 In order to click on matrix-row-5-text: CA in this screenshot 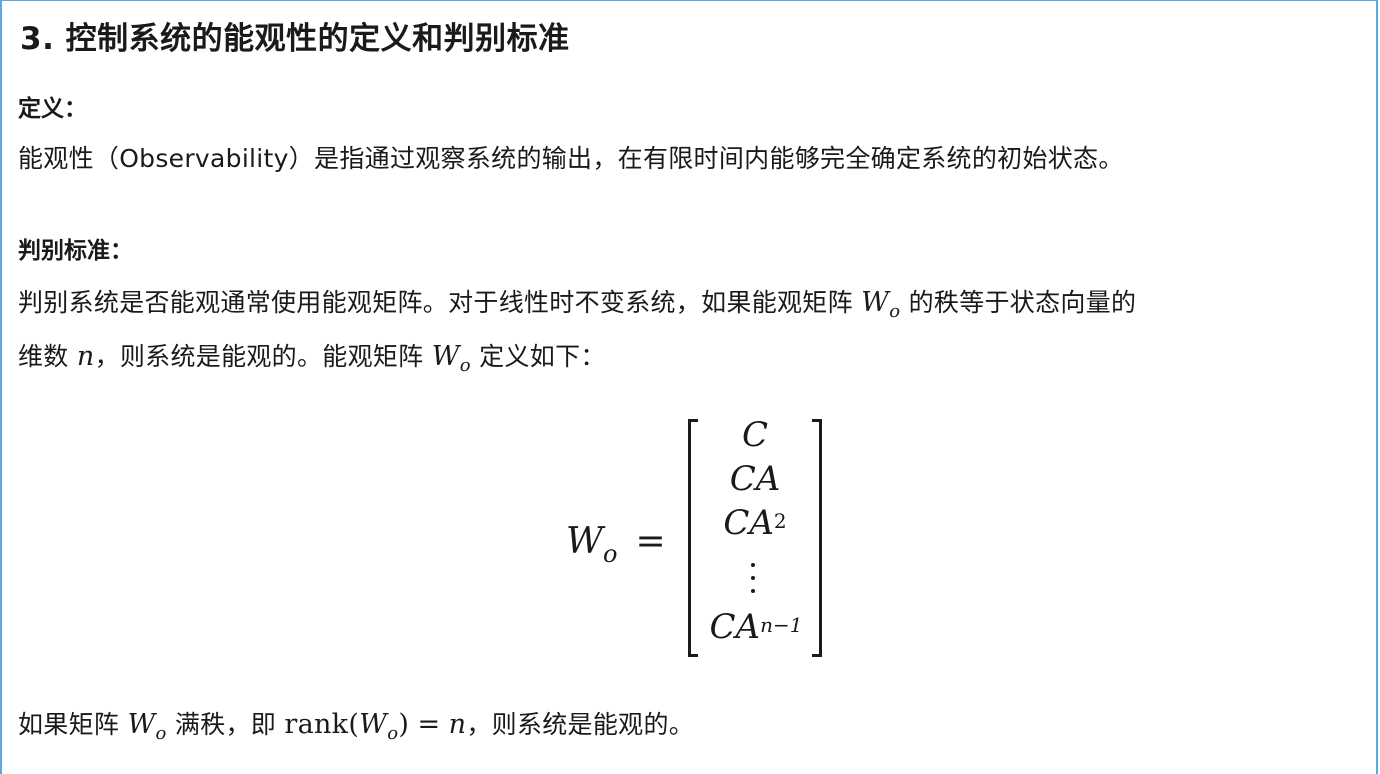, I will do `click(735, 627)`.